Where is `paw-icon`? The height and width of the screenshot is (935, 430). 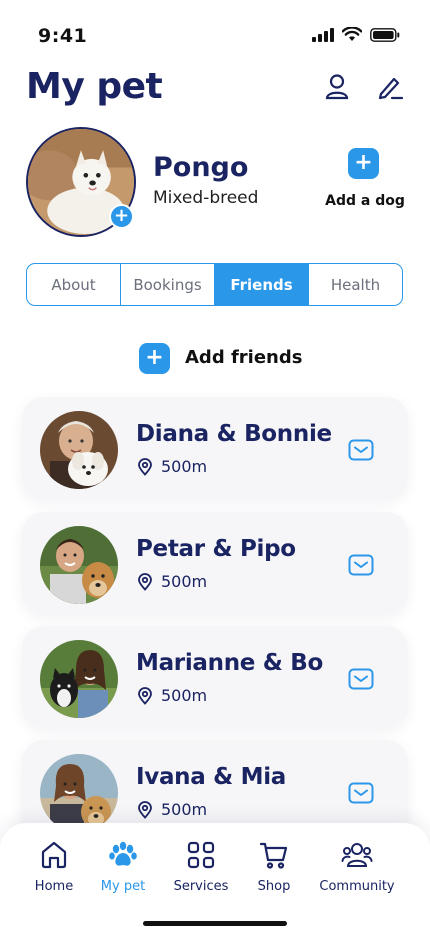 paw-icon is located at coordinates (123, 853).